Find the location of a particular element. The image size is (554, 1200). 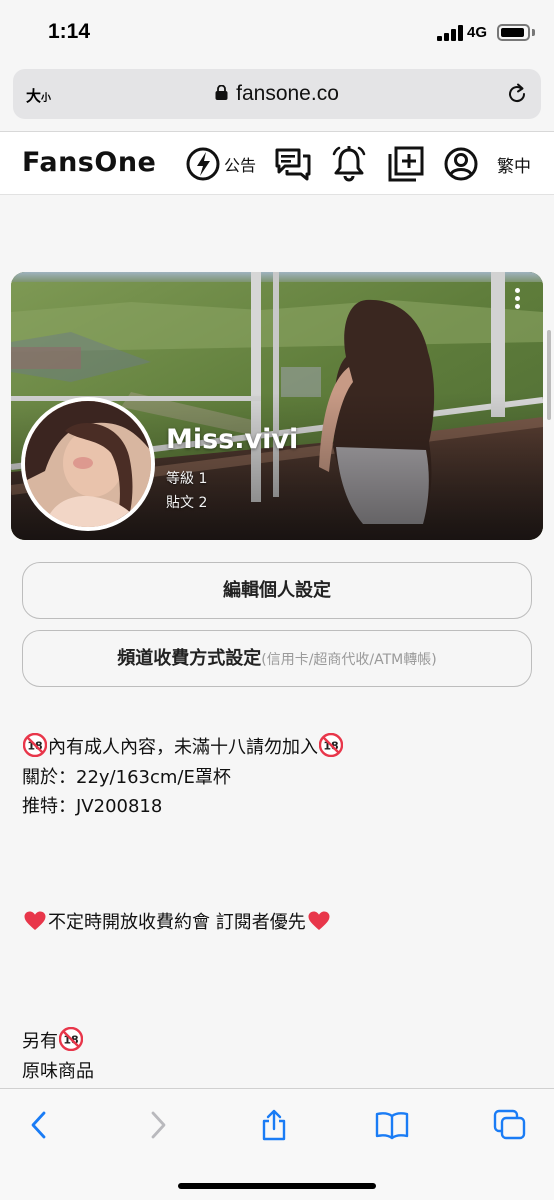

edit-profile-label: 編輯個人設定 is located at coordinates (277, 590).